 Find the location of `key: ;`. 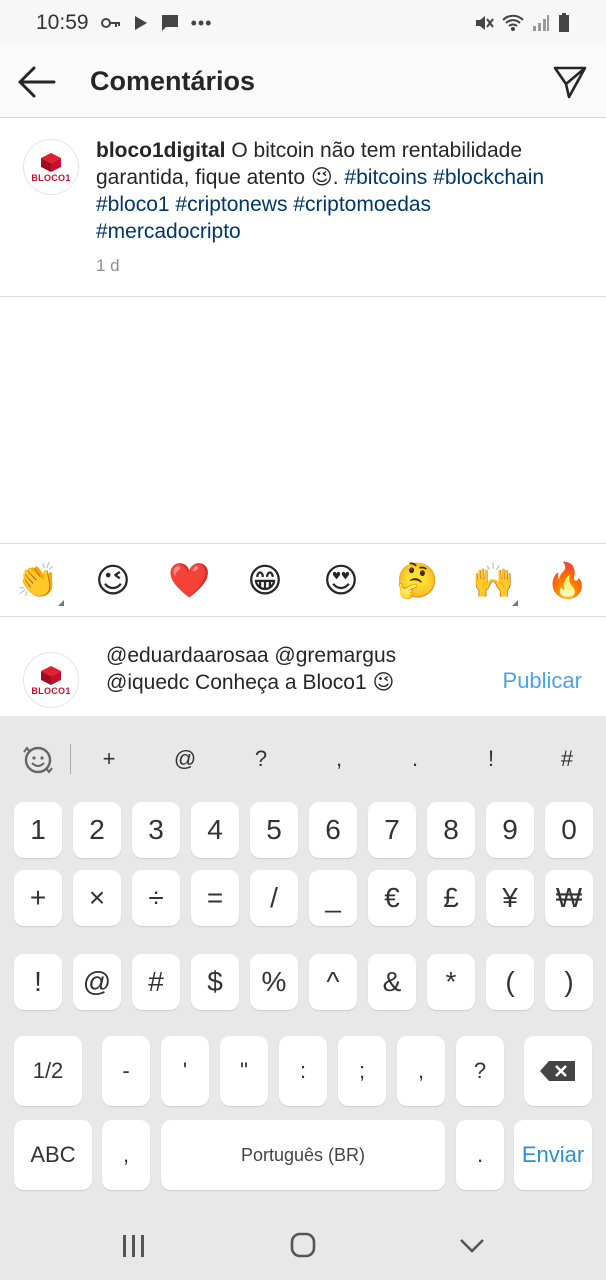

key: ; is located at coordinates (362, 1071).